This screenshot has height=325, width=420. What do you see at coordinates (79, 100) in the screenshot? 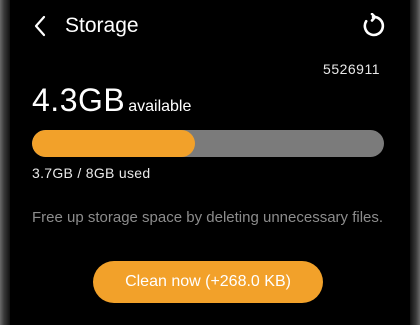
I see `available-value: 4.3GB` at bounding box center [79, 100].